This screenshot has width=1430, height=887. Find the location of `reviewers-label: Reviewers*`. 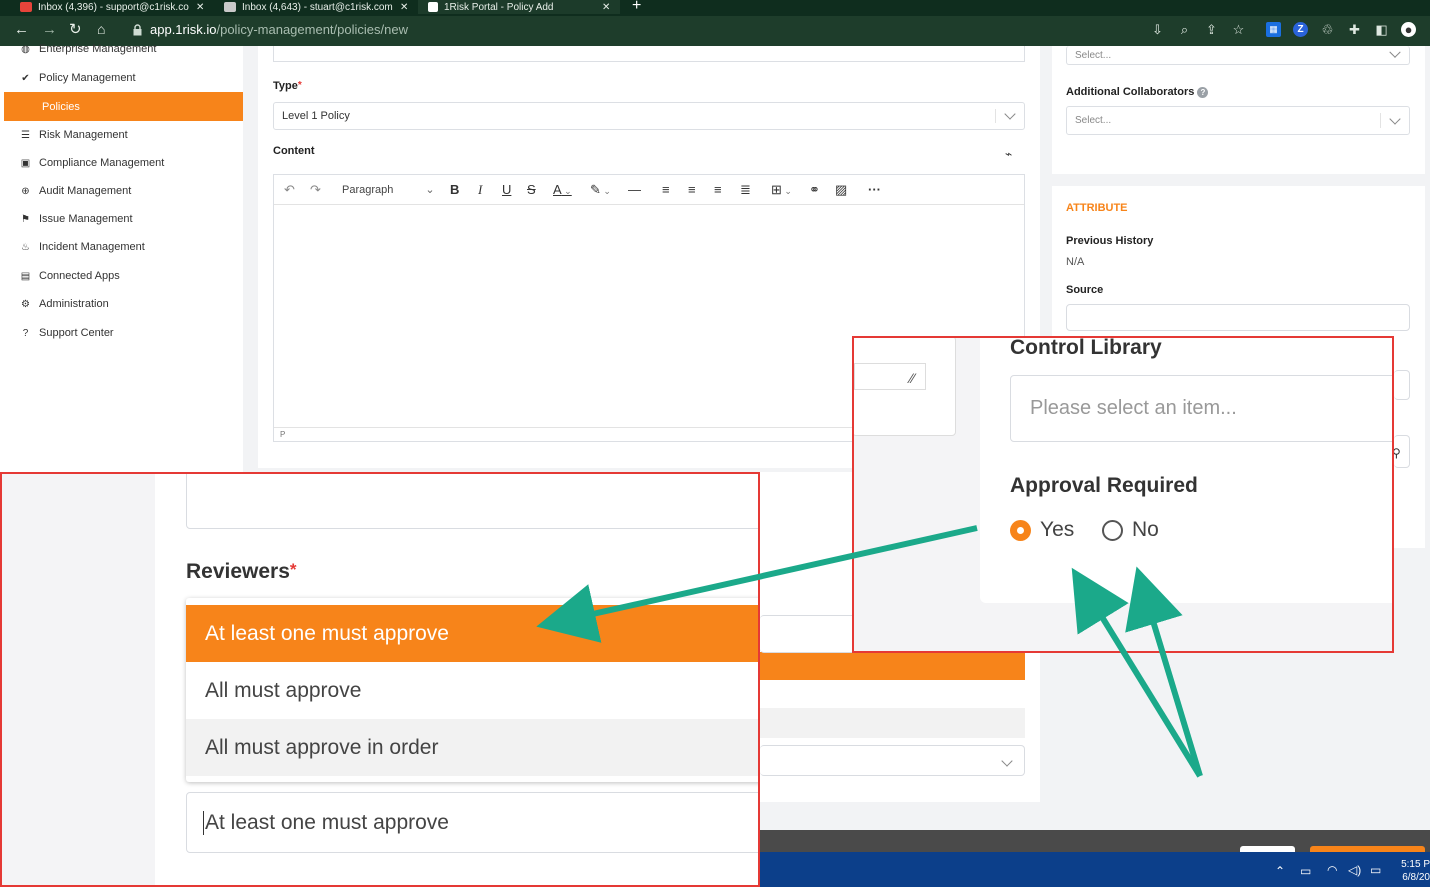

reviewers-label: Reviewers* is located at coordinates (241, 571).